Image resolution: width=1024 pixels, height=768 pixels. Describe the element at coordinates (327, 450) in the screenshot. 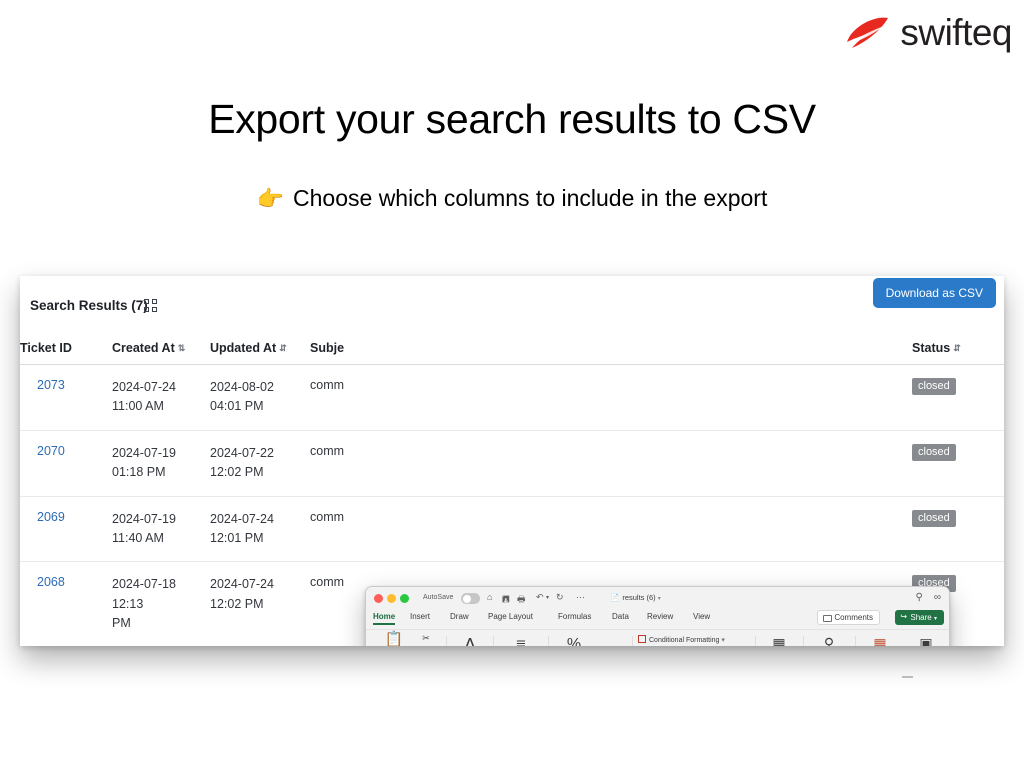

I see `subject-cell: comm` at that location.